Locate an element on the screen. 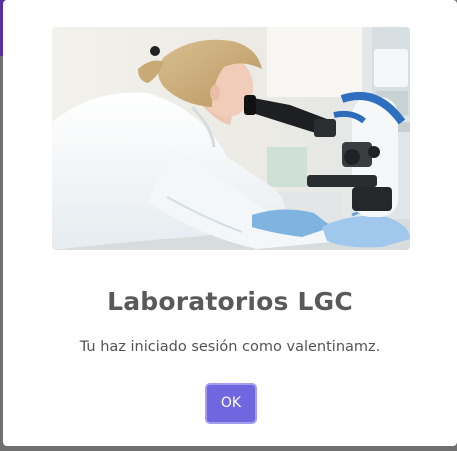 Image resolution: width=457 pixels, height=451 pixels. dialog-title: Laboratorios LGC is located at coordinates (230, 301).